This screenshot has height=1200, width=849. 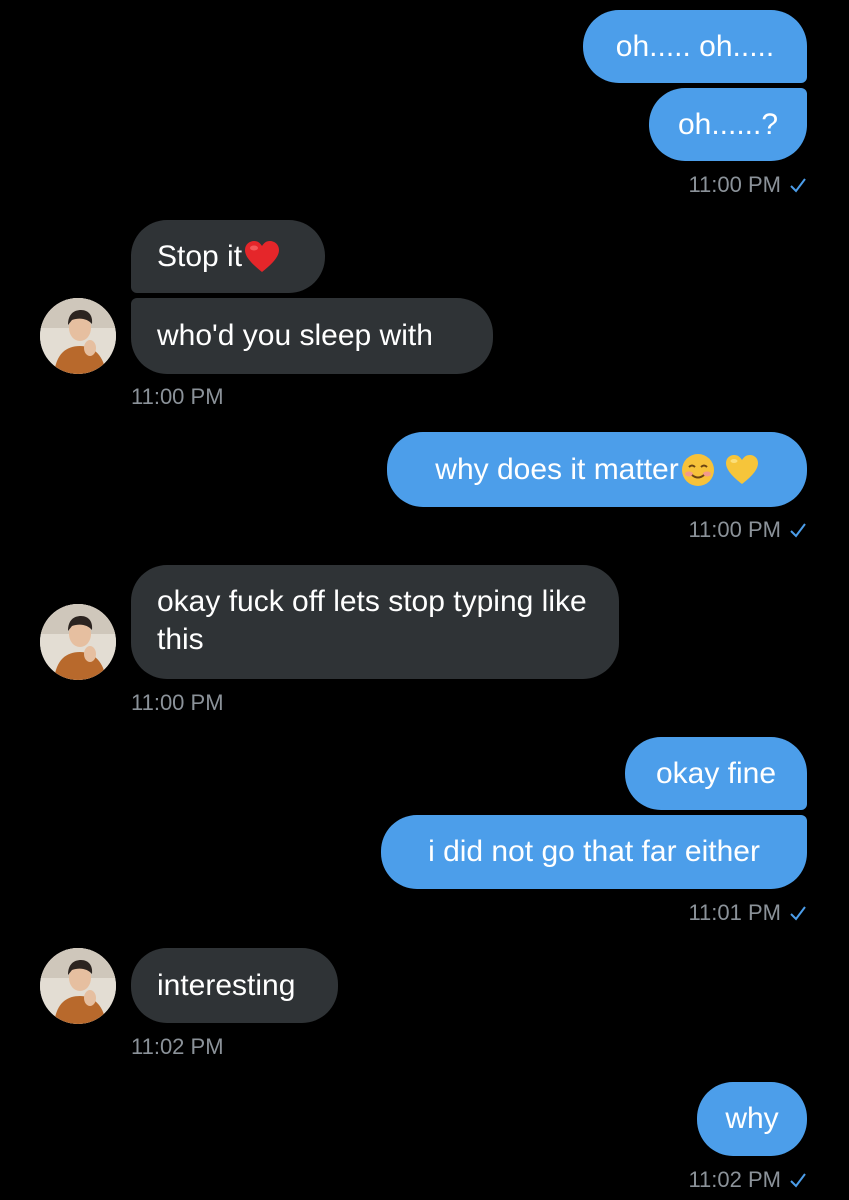 I want to click on incoming-message: Stop it, so click(x=228, y=256).